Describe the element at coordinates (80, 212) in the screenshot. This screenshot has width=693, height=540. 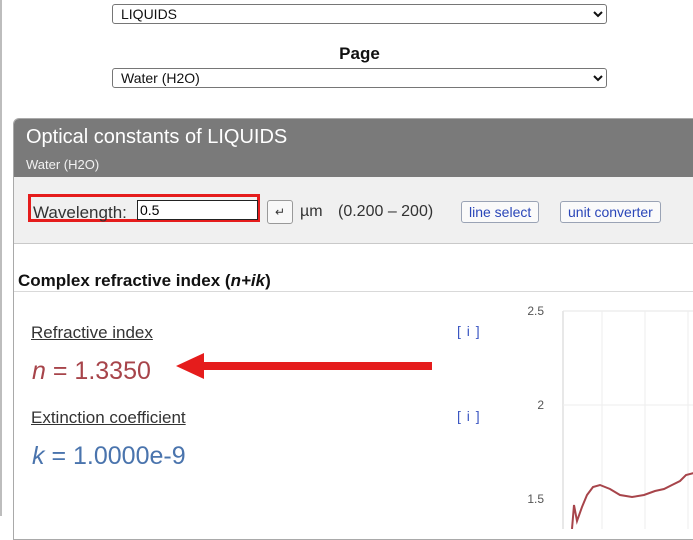
I see `wavelength-label: Wavelength:` at that location.